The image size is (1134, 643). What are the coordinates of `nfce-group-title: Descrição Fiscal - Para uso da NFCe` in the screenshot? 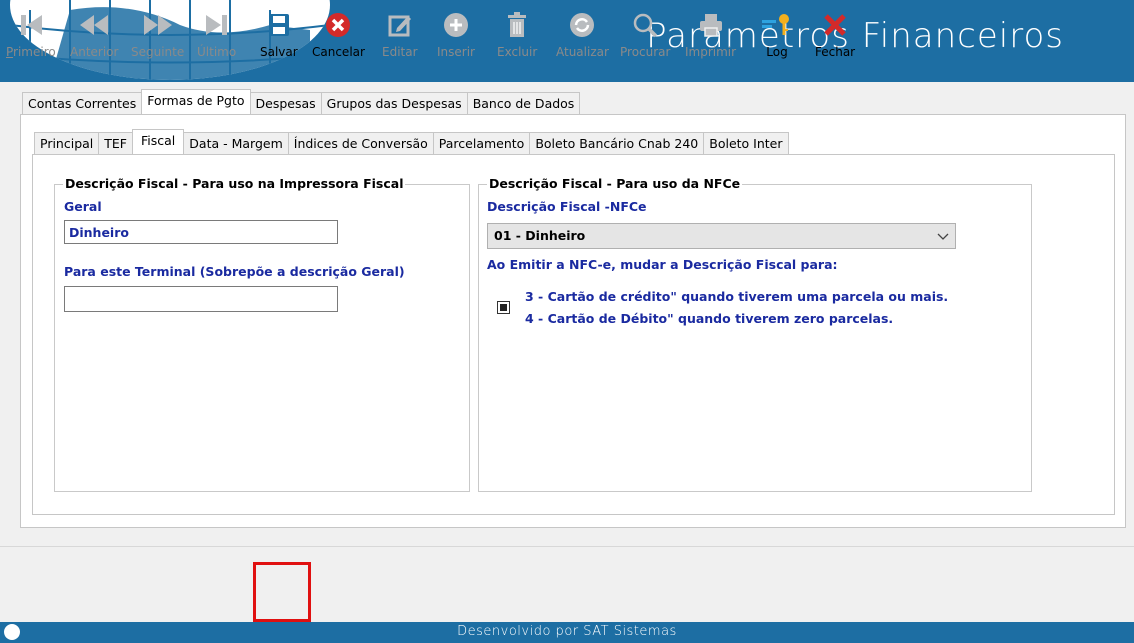 It's located at (615, 183).